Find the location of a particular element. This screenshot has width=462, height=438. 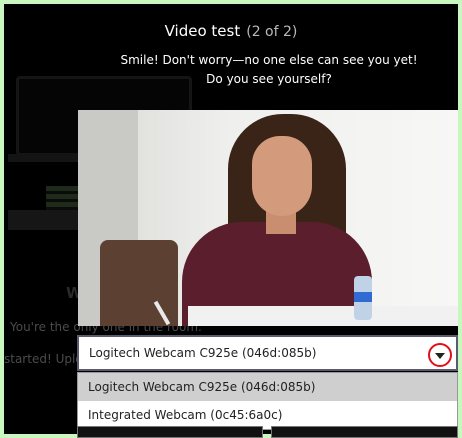

background-shelf is located at coordinates (43, 158).